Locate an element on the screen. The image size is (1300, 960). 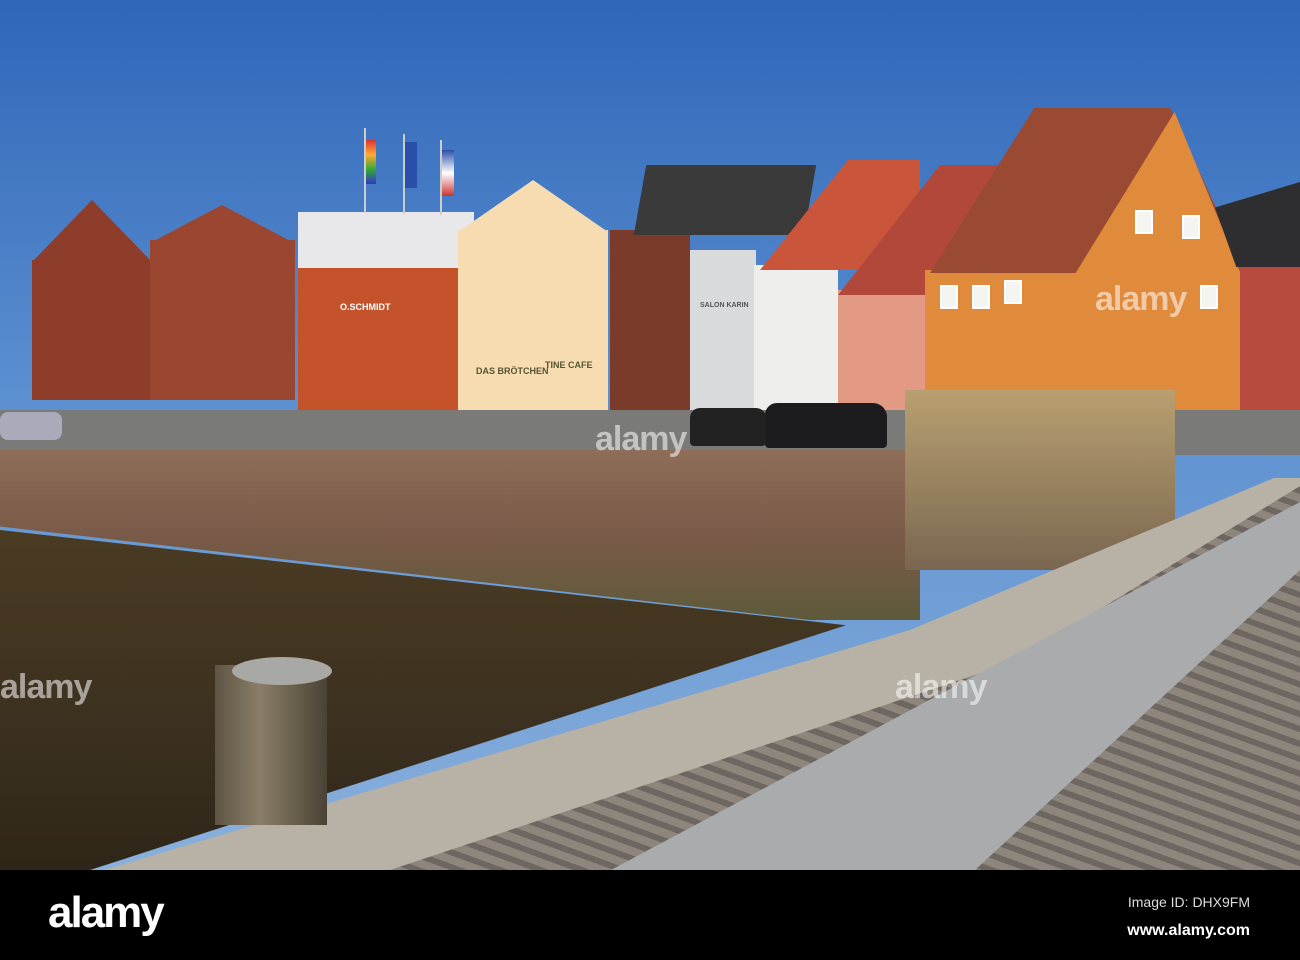
sign-schmidt: O.SCHMIDT is located at coordinates (365, 307).